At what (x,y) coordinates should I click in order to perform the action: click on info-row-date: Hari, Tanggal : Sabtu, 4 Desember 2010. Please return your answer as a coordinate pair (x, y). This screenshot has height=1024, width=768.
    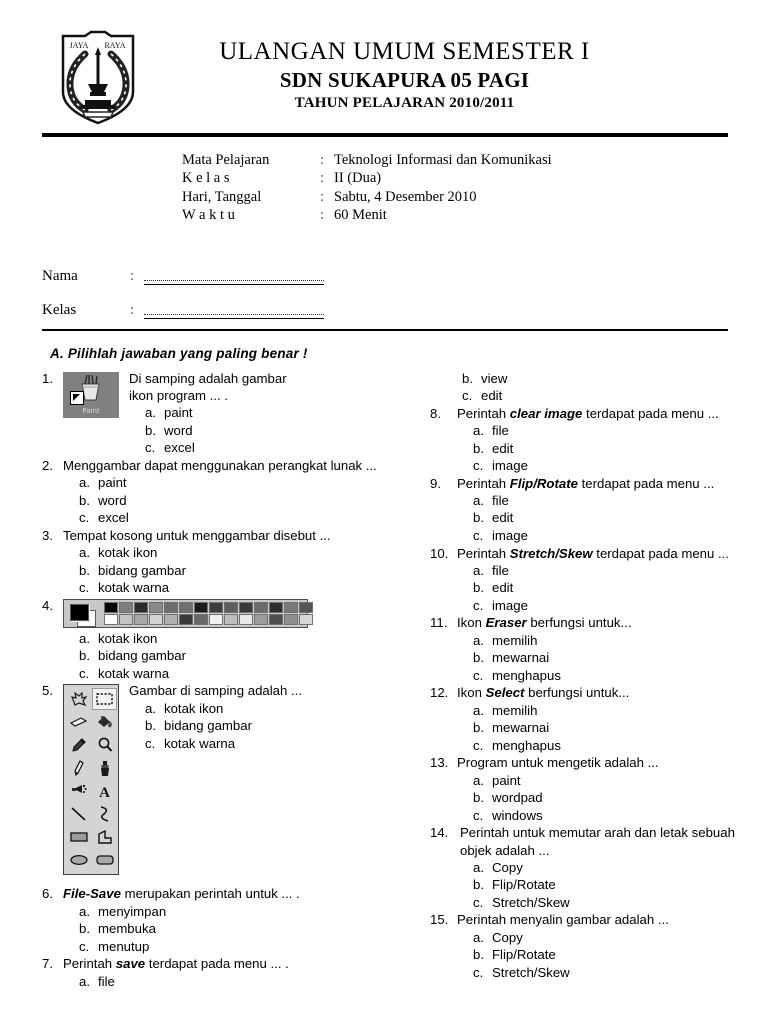
    Looking at the image, I should click on (475, 197).